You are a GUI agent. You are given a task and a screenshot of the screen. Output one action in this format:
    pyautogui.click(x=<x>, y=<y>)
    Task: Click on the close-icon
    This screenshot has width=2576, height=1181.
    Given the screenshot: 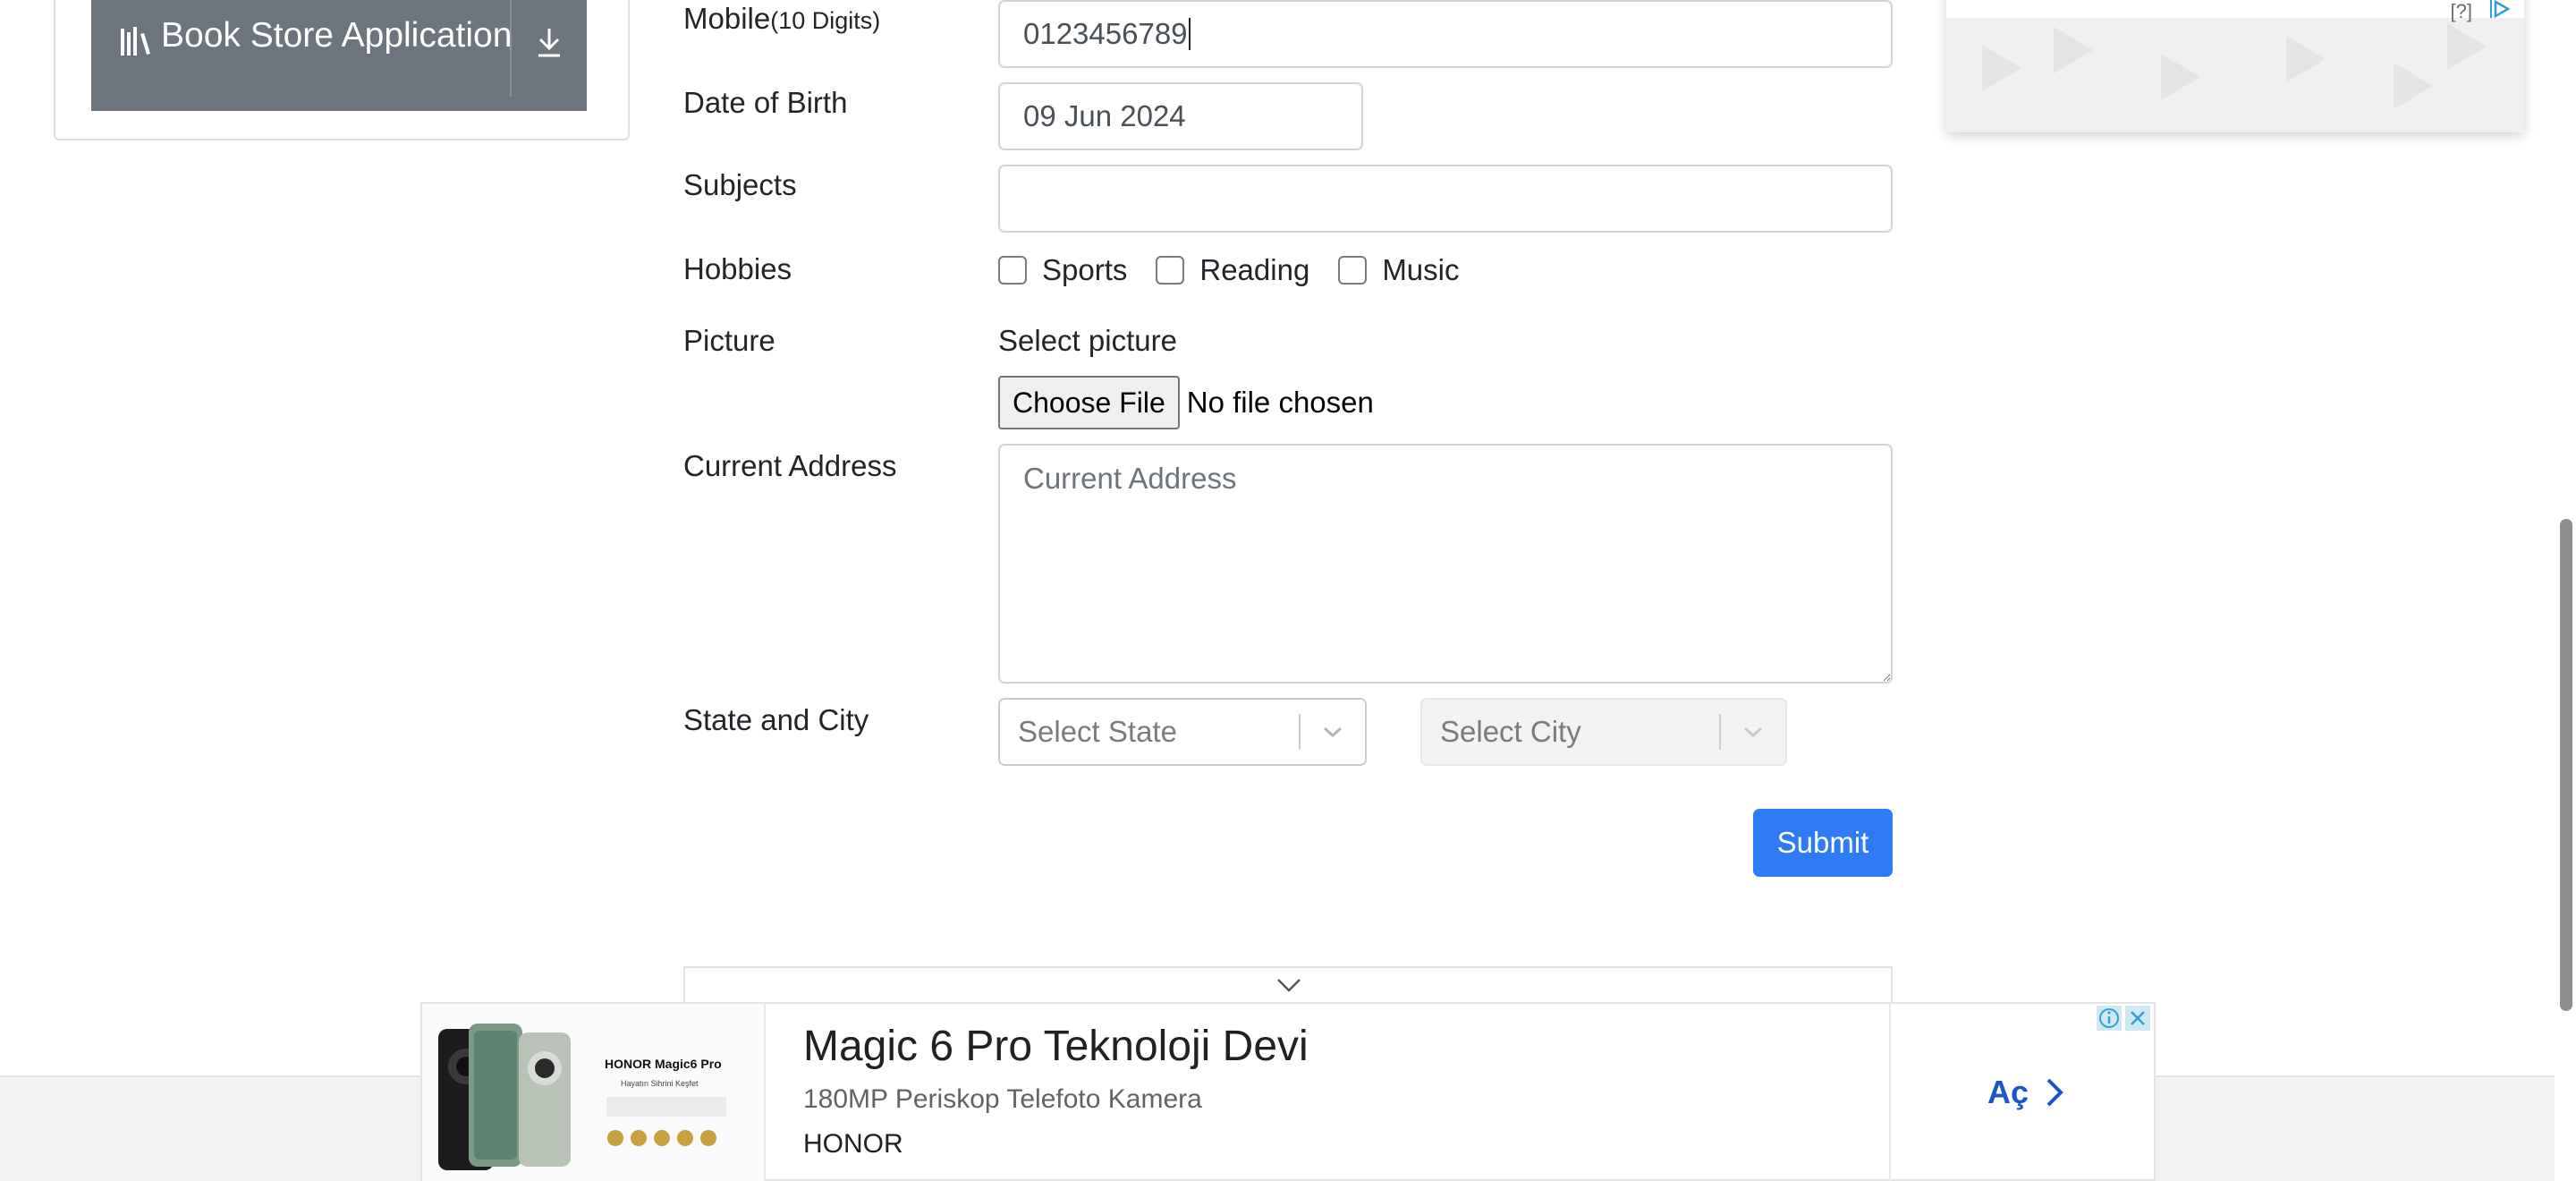 What is the action you would take?
    pyautogui.click(x=2137, y=1018)
    